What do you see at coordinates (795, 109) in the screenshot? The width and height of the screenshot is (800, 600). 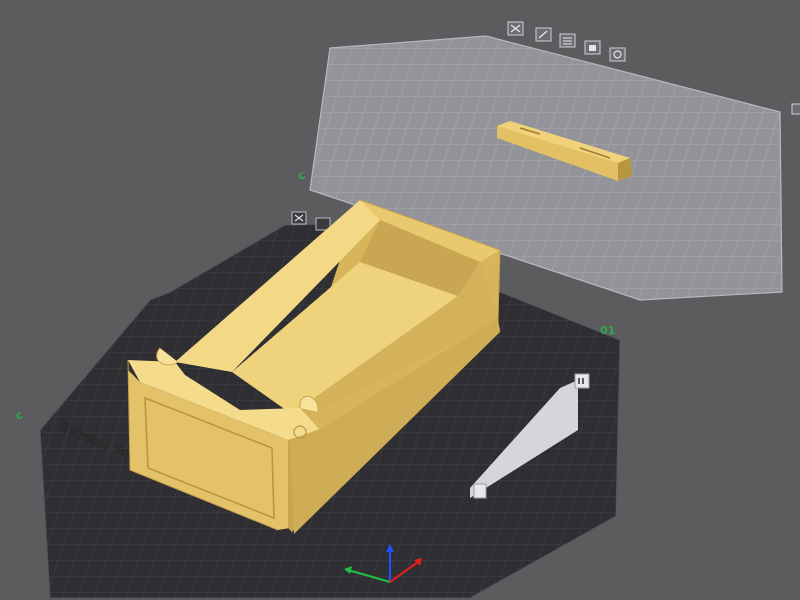 I see `plate-handle-icon` at bounding box center [795, 109].